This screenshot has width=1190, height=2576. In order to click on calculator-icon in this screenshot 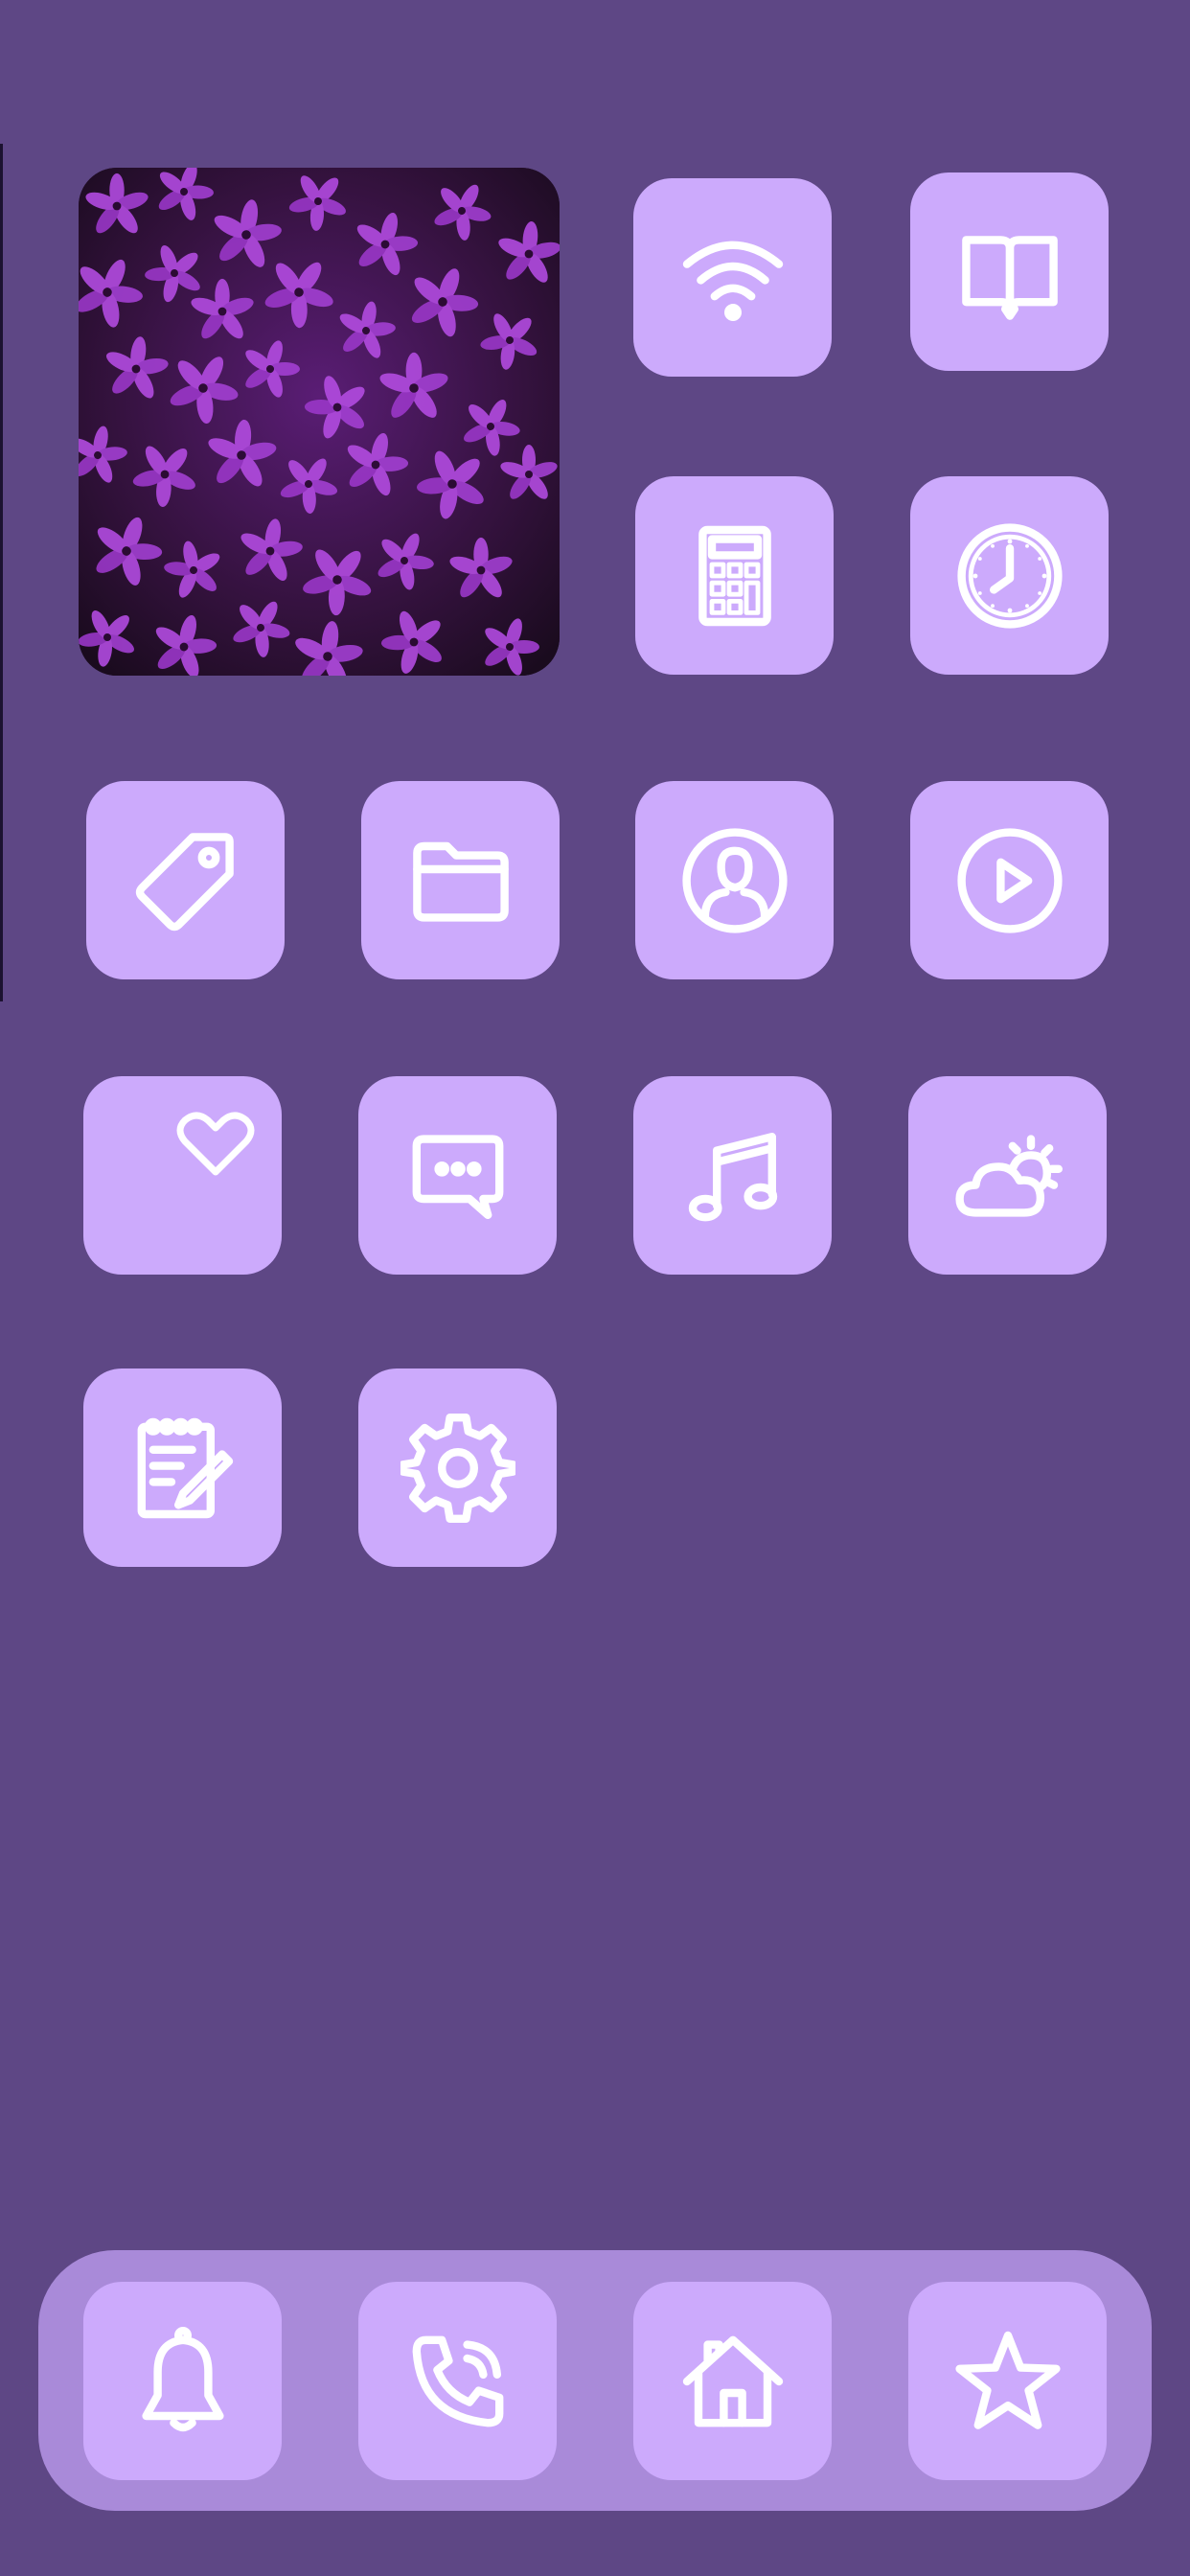, I will do `click(734, 575)`.